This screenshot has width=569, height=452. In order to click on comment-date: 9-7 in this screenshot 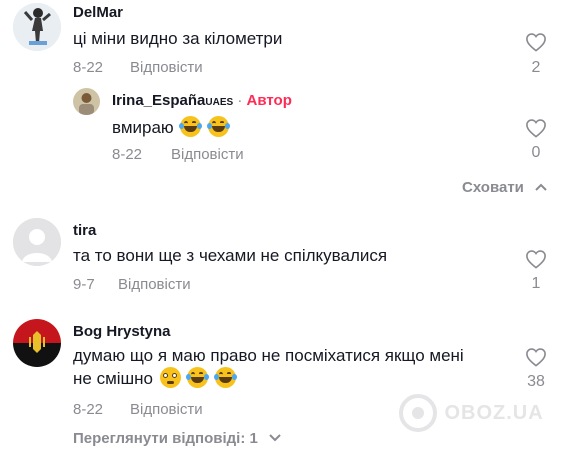, I will do `click(84, 284)`.